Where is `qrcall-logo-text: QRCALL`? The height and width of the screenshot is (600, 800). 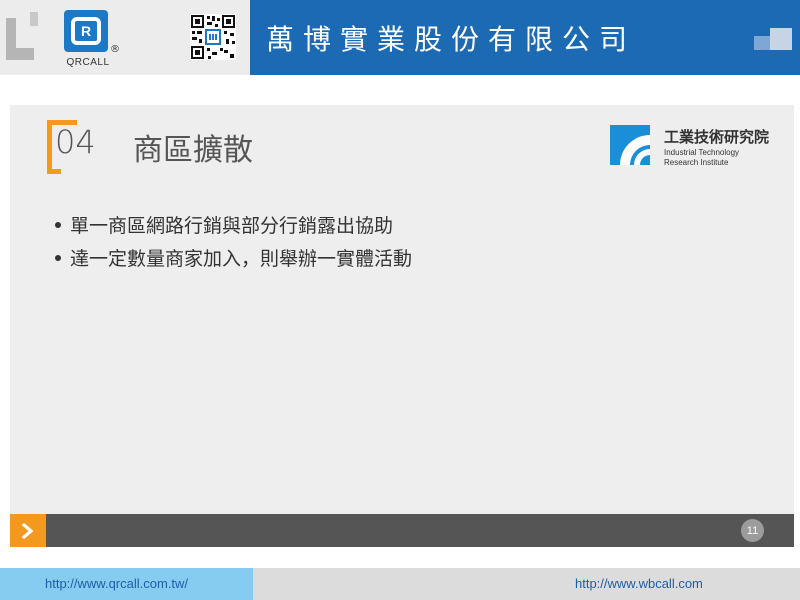
qrcall-logo-text: QRCALL is located at coordinates (88, 62).